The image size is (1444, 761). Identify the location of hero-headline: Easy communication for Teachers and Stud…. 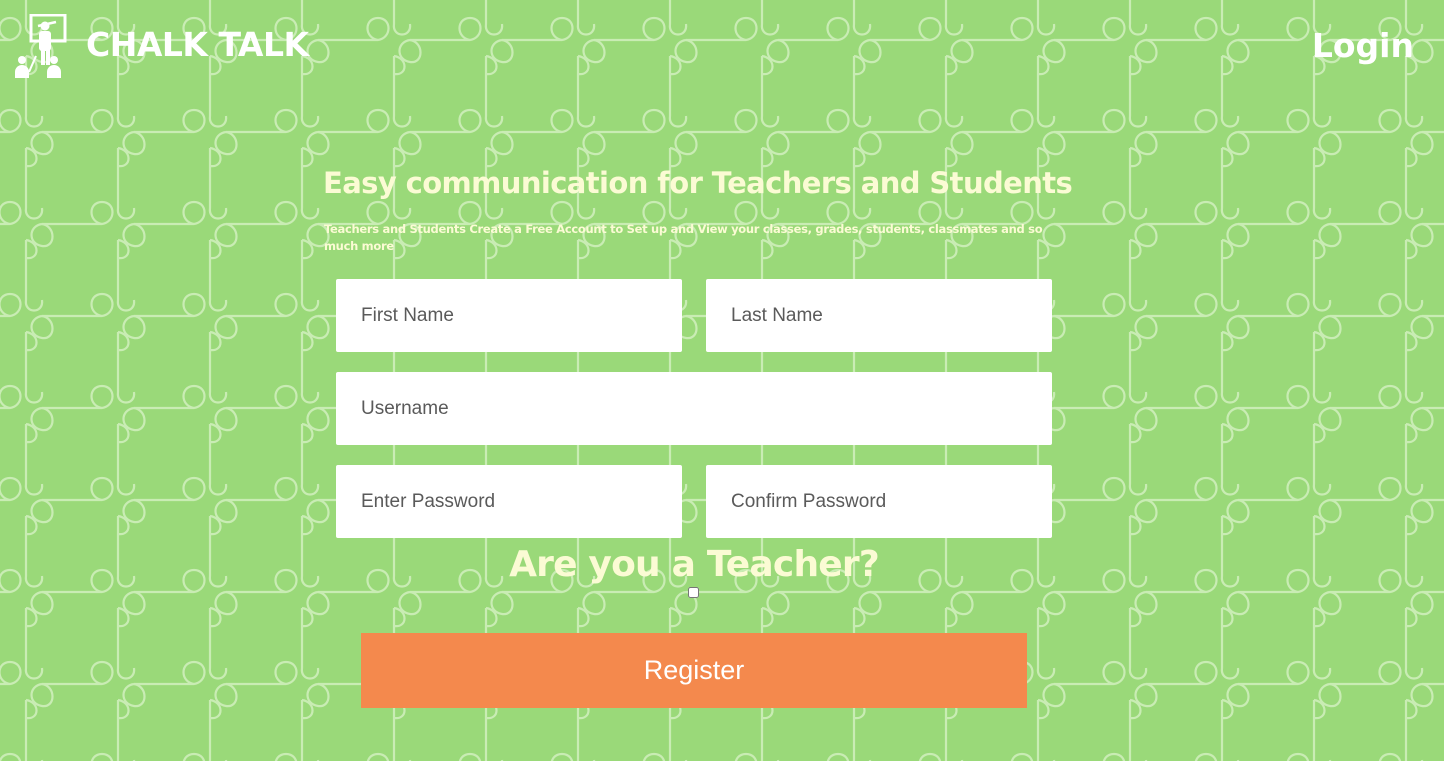
(698, 183).